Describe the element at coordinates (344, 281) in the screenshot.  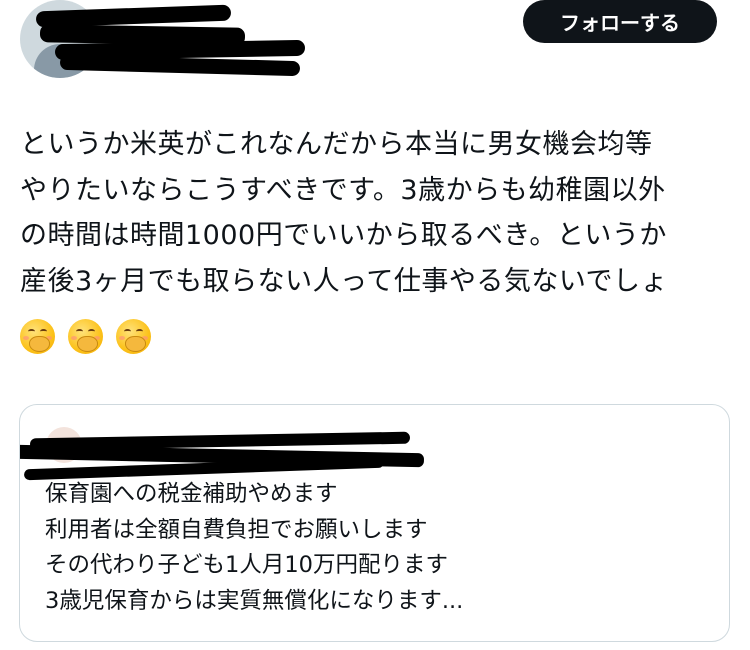
I see `tweet-text-line: 産後3ヶ月でも取らない人って仕事やる気ないでしょ` at that location.